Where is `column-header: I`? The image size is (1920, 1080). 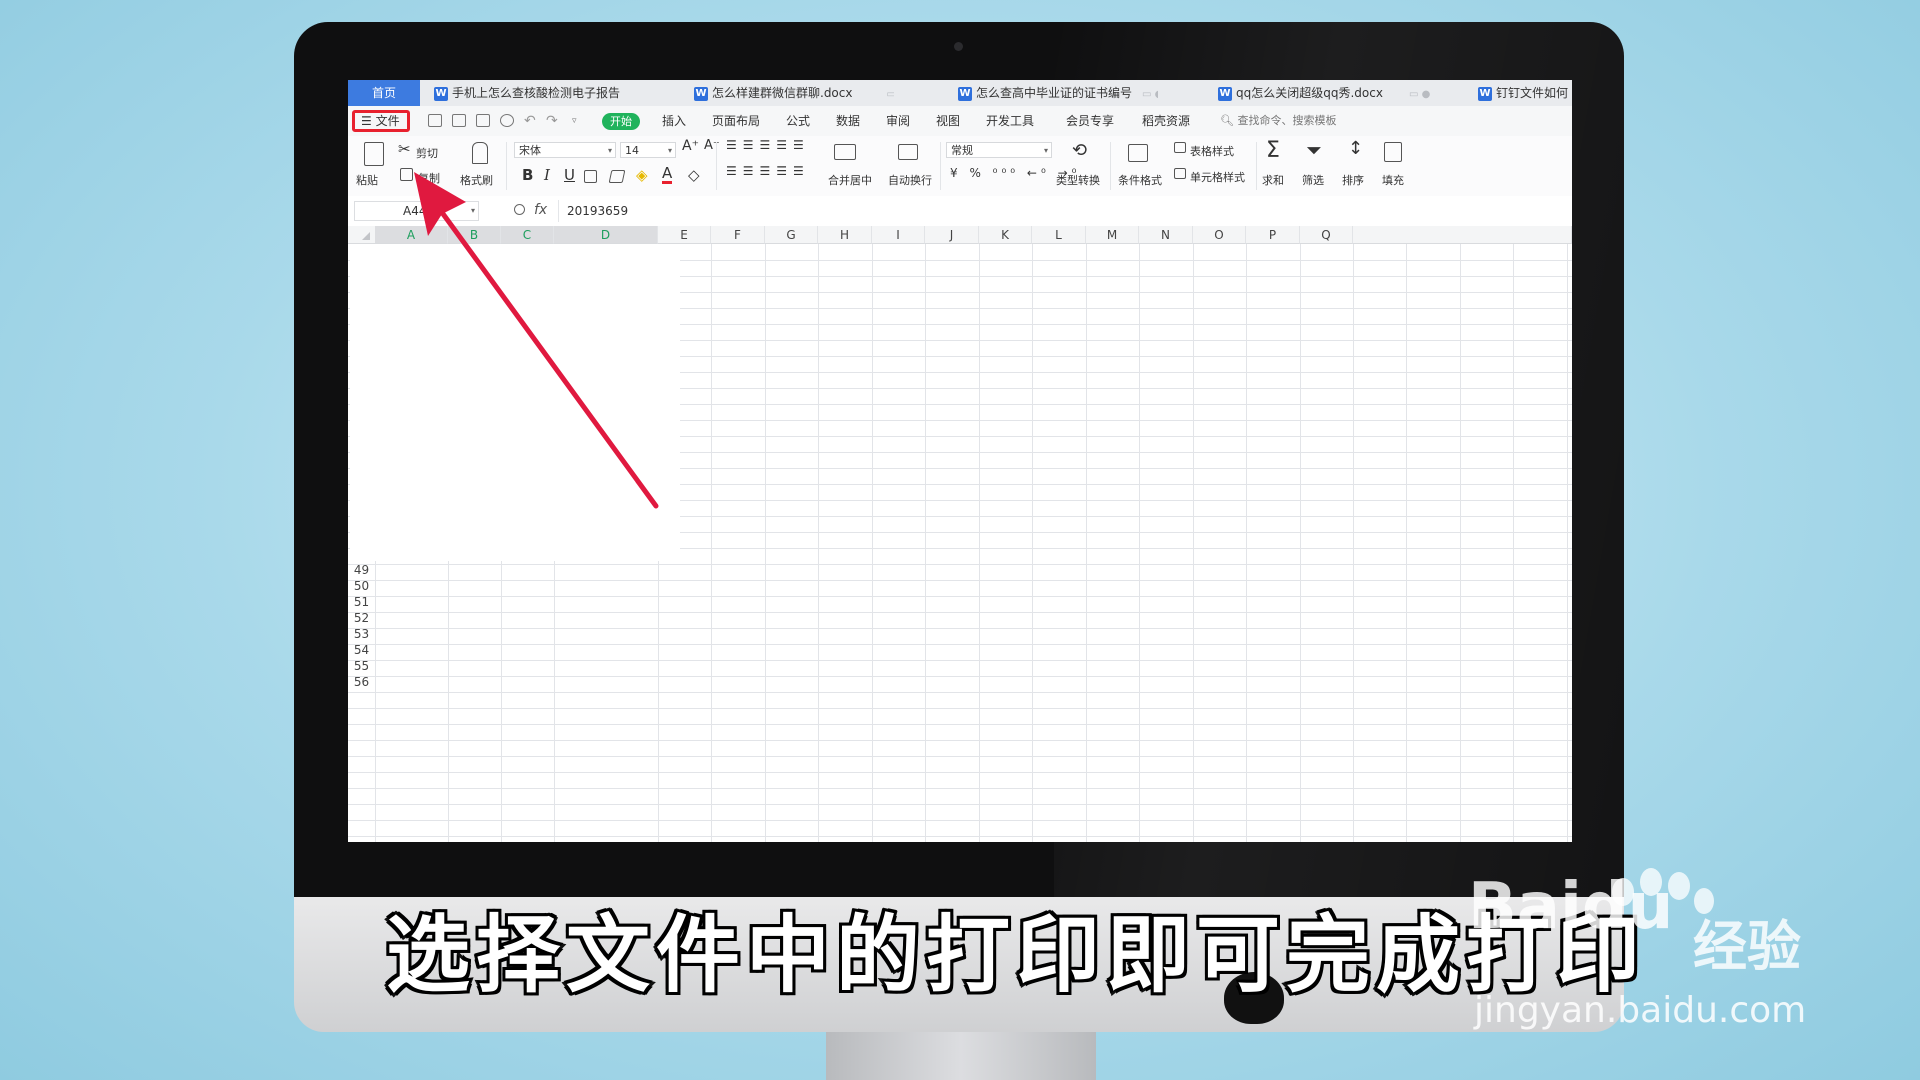
column-header: I is located at coordinates (898, 235).